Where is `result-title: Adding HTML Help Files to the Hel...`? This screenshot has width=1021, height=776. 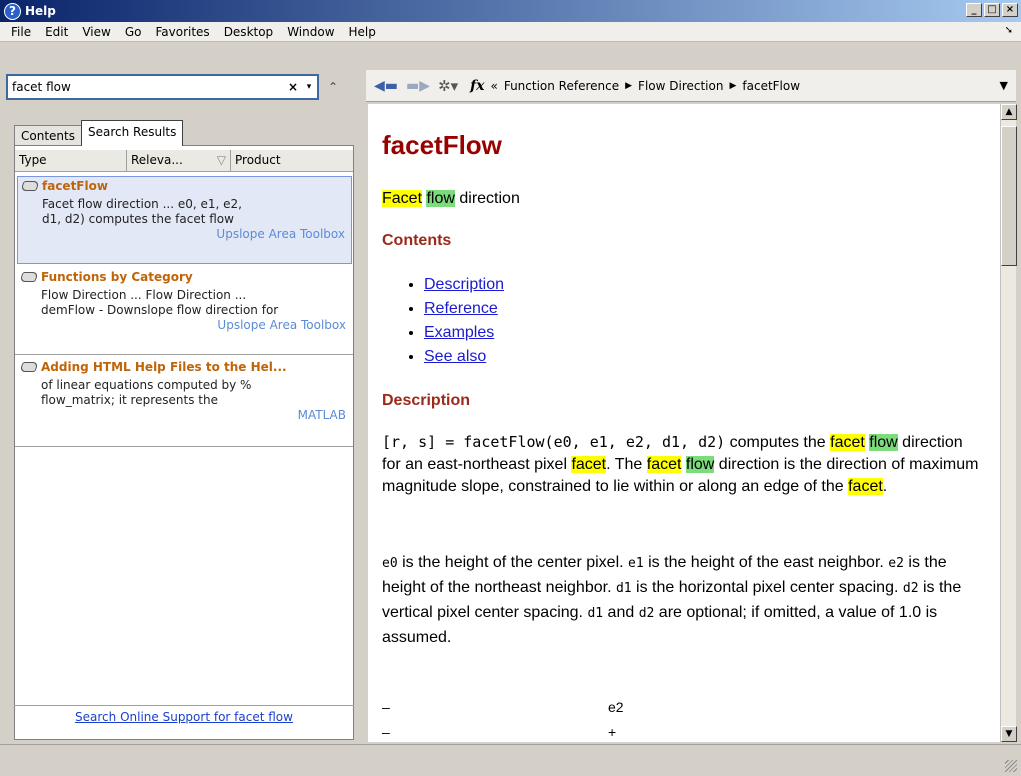 result-title: Adding HTML Help Files to the Hel... is located at coordinates (164, 367).